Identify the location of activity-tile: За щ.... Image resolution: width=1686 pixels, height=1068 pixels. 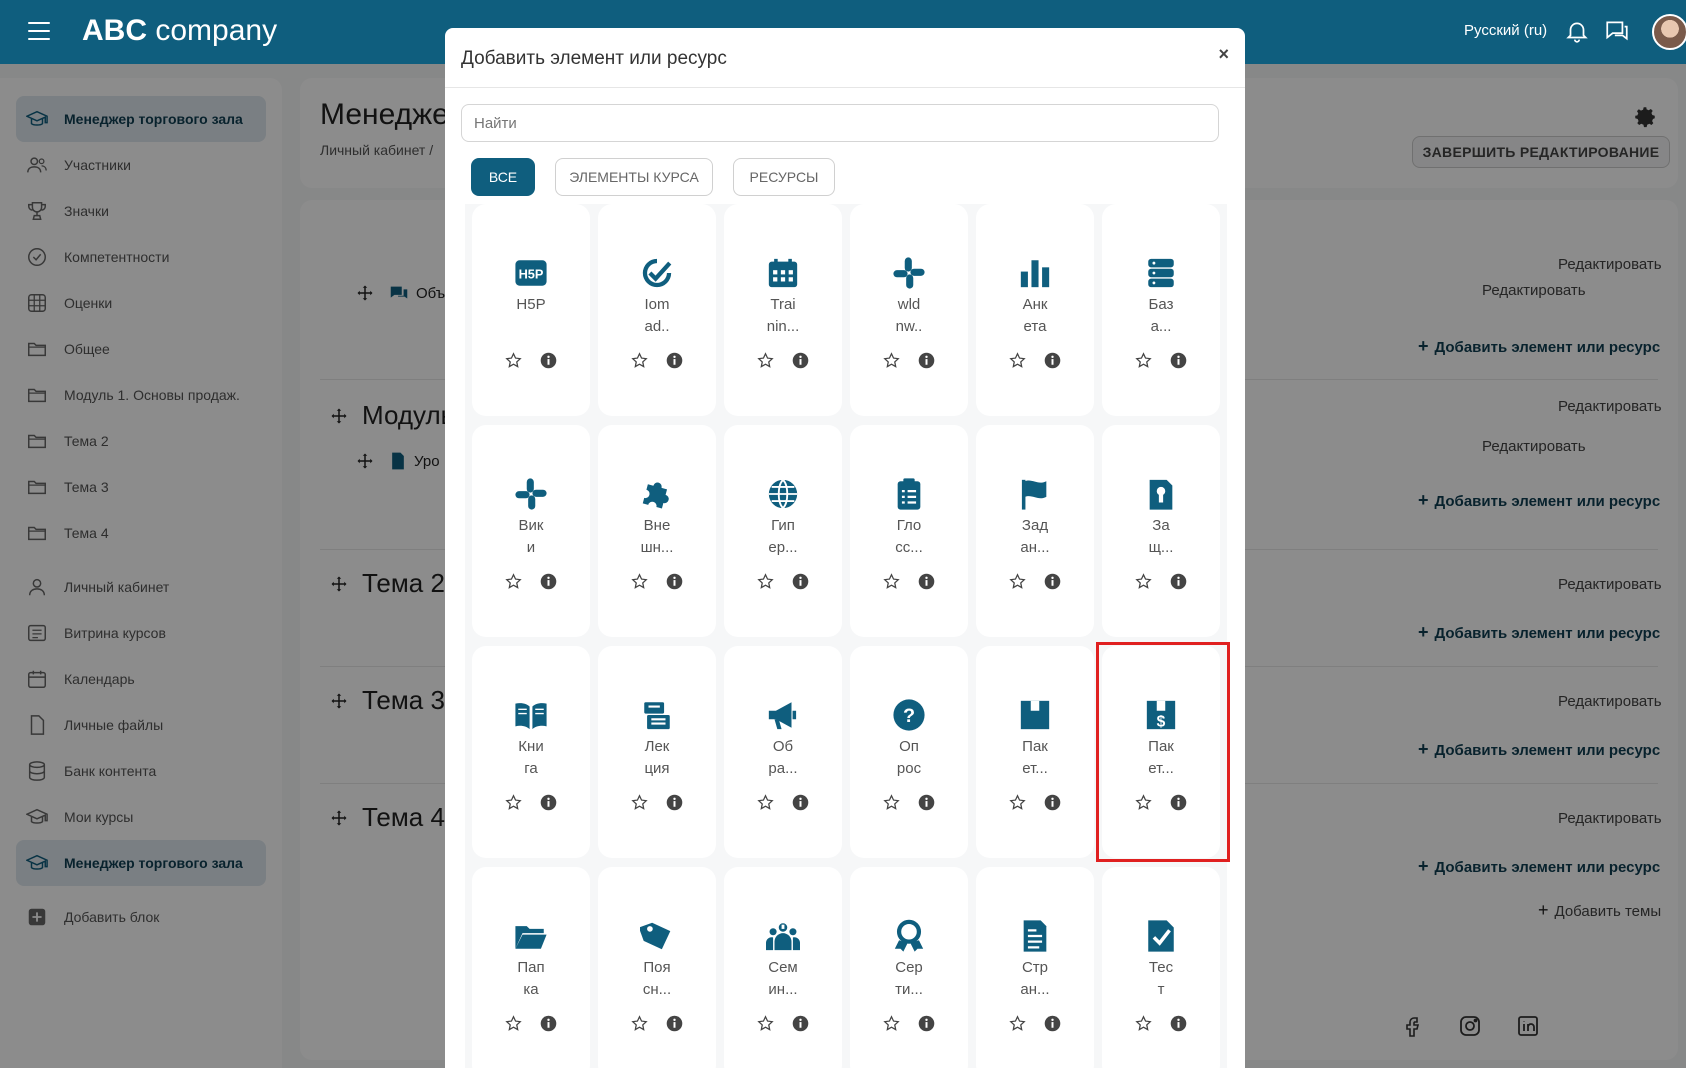
(1161, 531).